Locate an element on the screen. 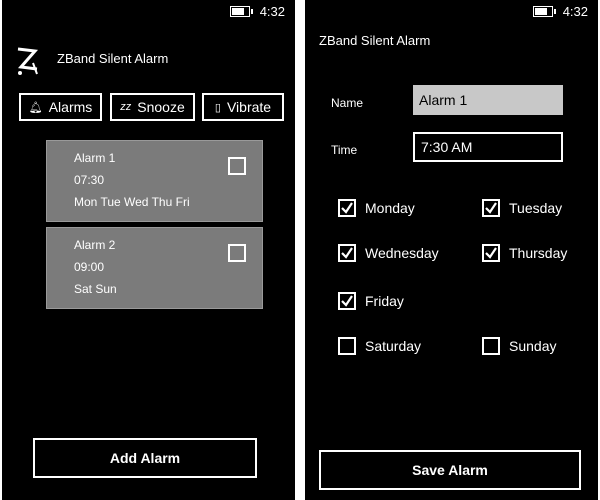  day-label: Tuesday is located at coordinates (536, 208).